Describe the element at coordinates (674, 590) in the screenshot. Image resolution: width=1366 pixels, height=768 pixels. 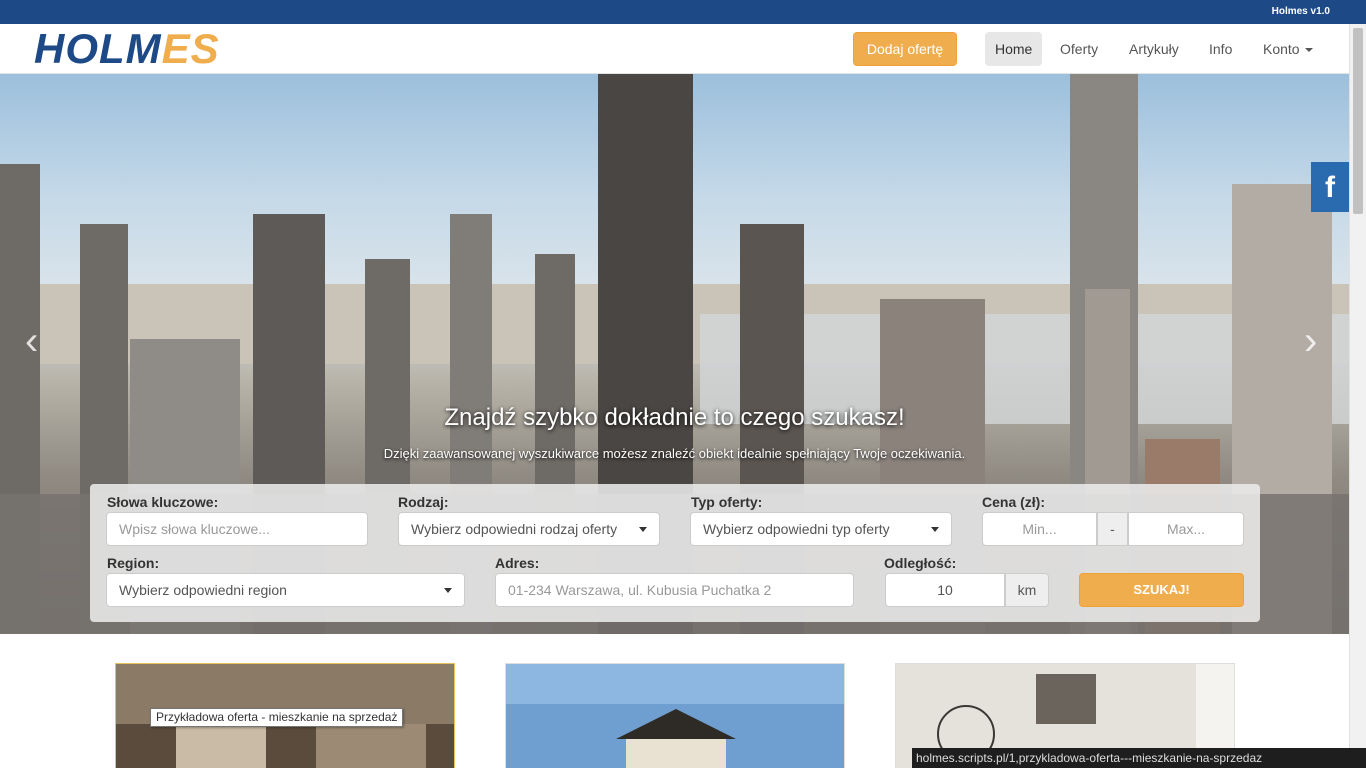
I see `address-input: 01-234 Warszawa, ul. Kubusia Puchatka 2` at that location.